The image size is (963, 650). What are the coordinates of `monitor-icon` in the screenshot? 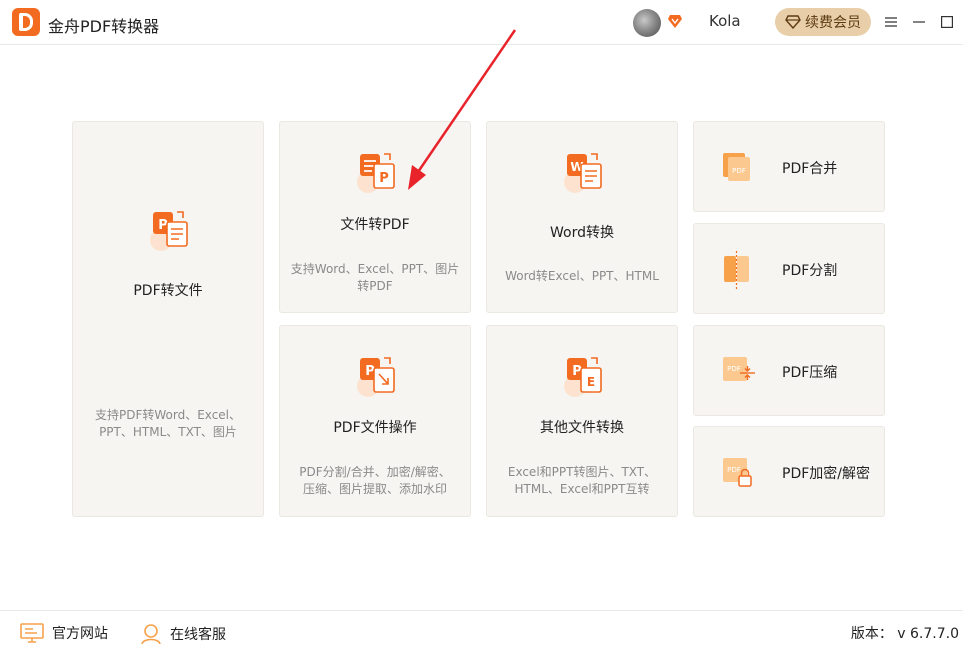 It's located at (32, 633).